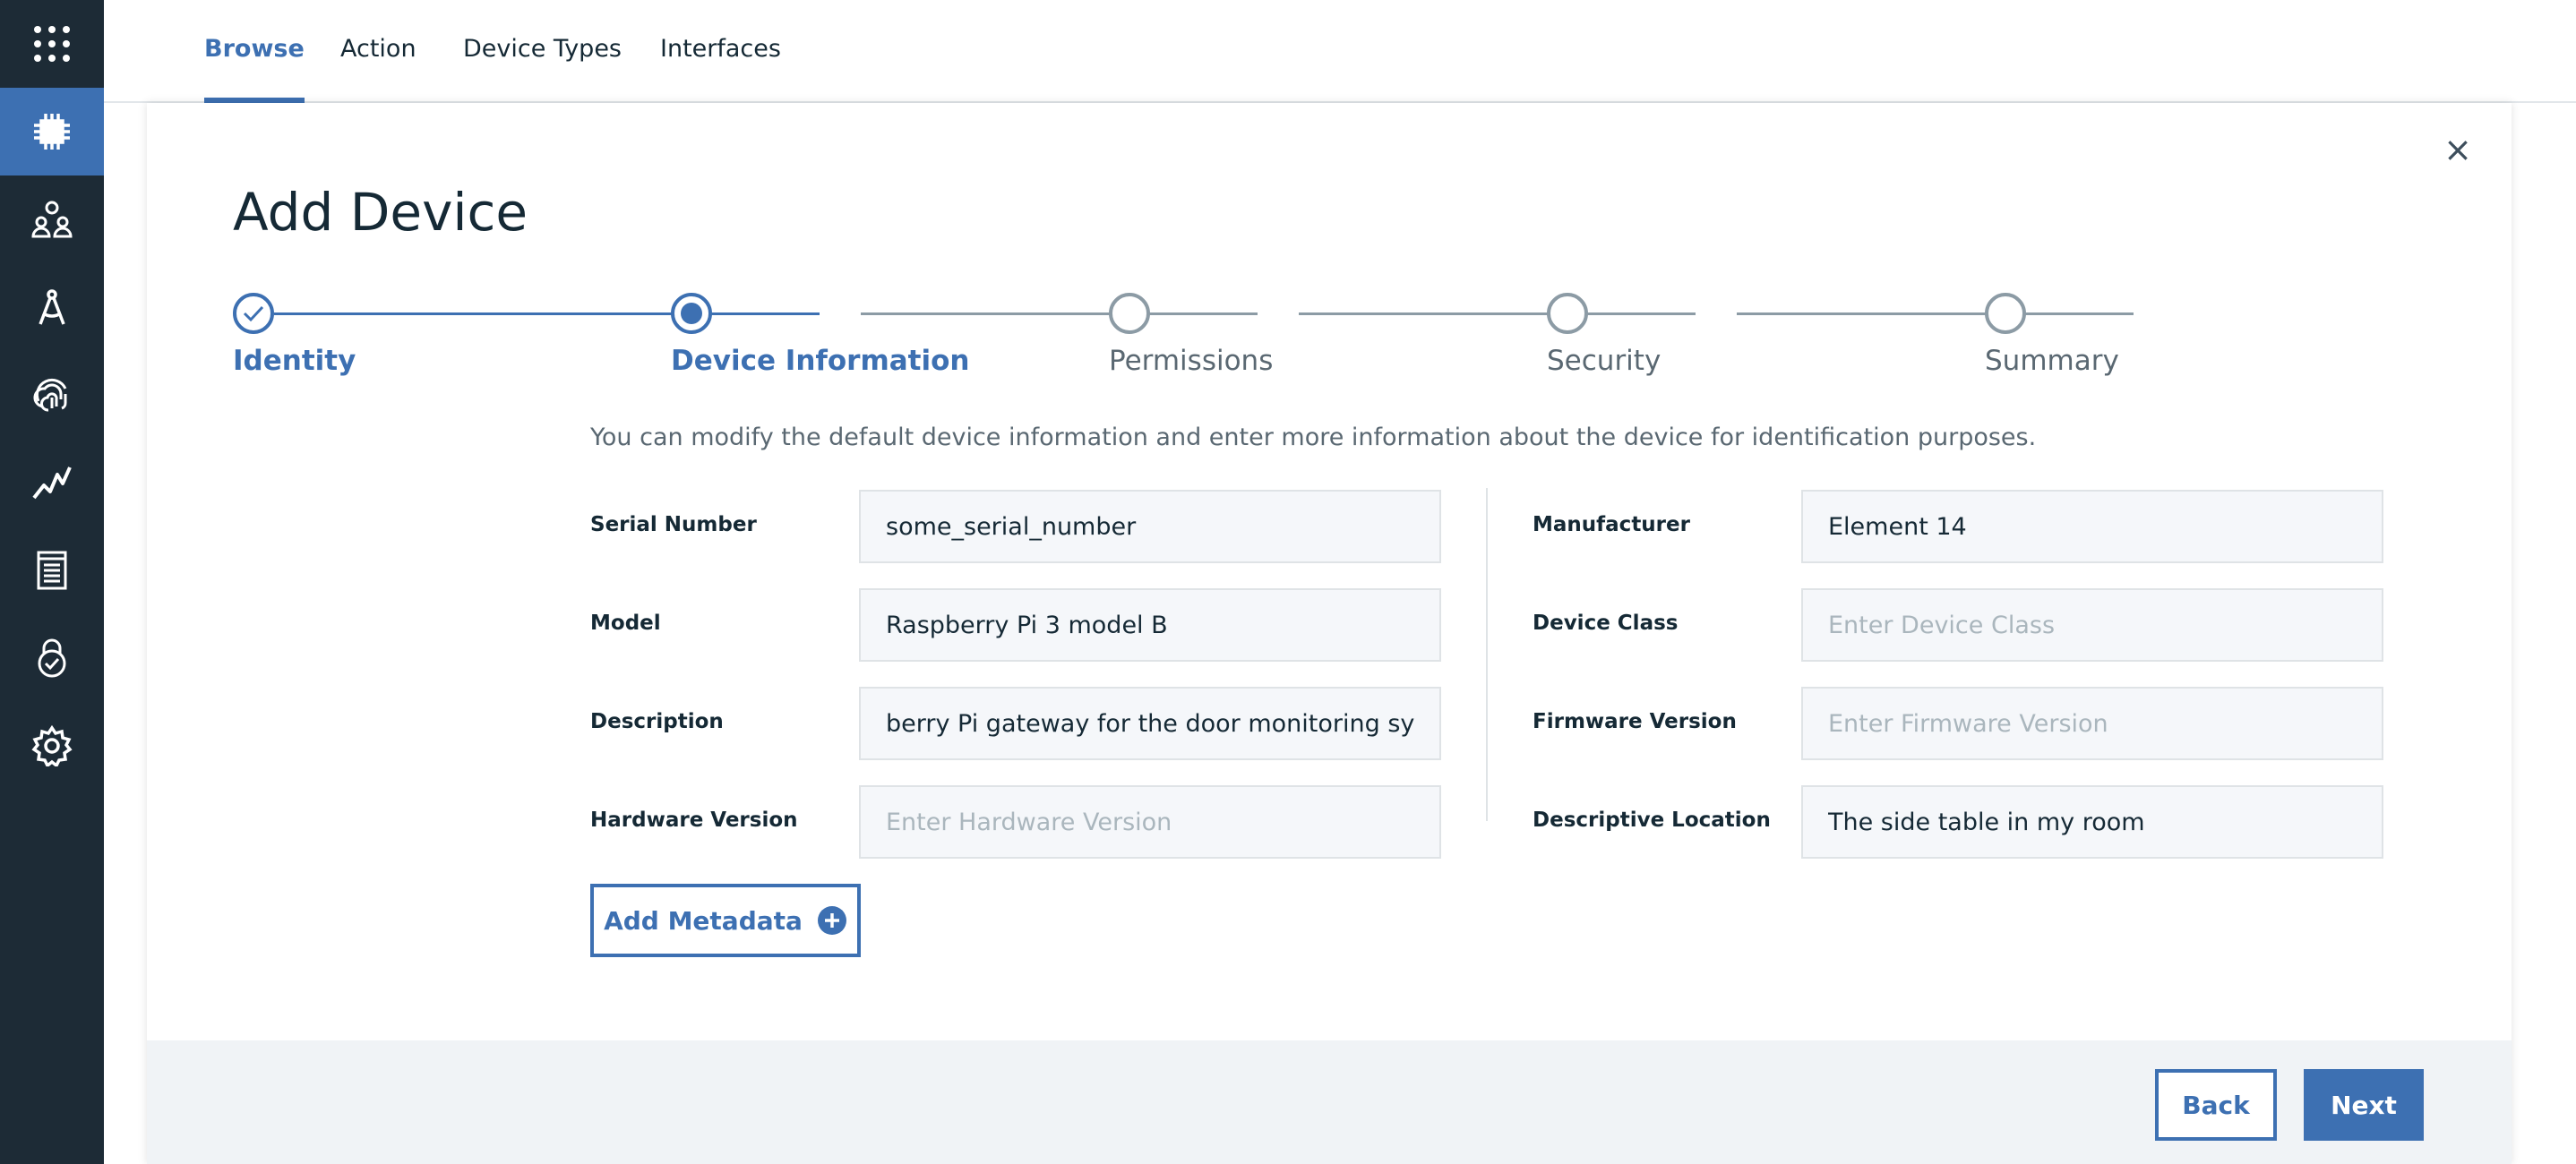 The width and height of the screenshot is (2576, 1164). Describe the element at coordinates (52, 307) in the screenshot. I see `compass-icon` at that location.